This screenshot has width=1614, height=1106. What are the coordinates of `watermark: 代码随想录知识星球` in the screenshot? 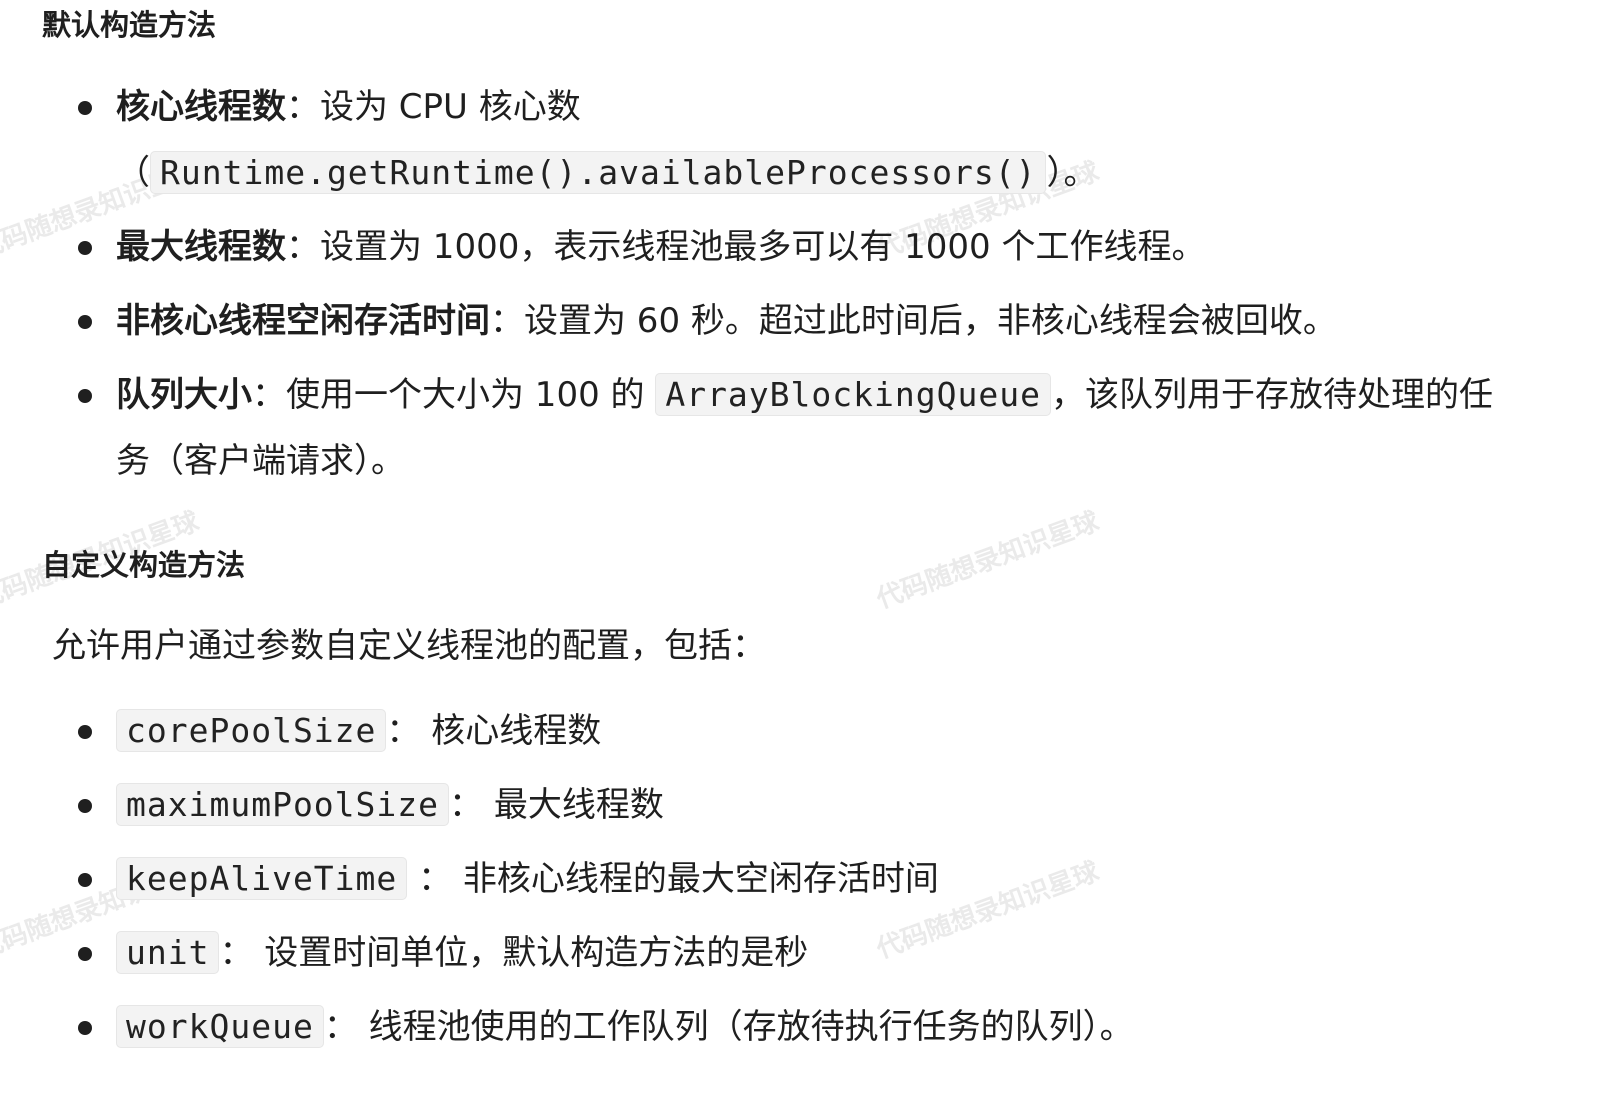 It's located at (987, 560).